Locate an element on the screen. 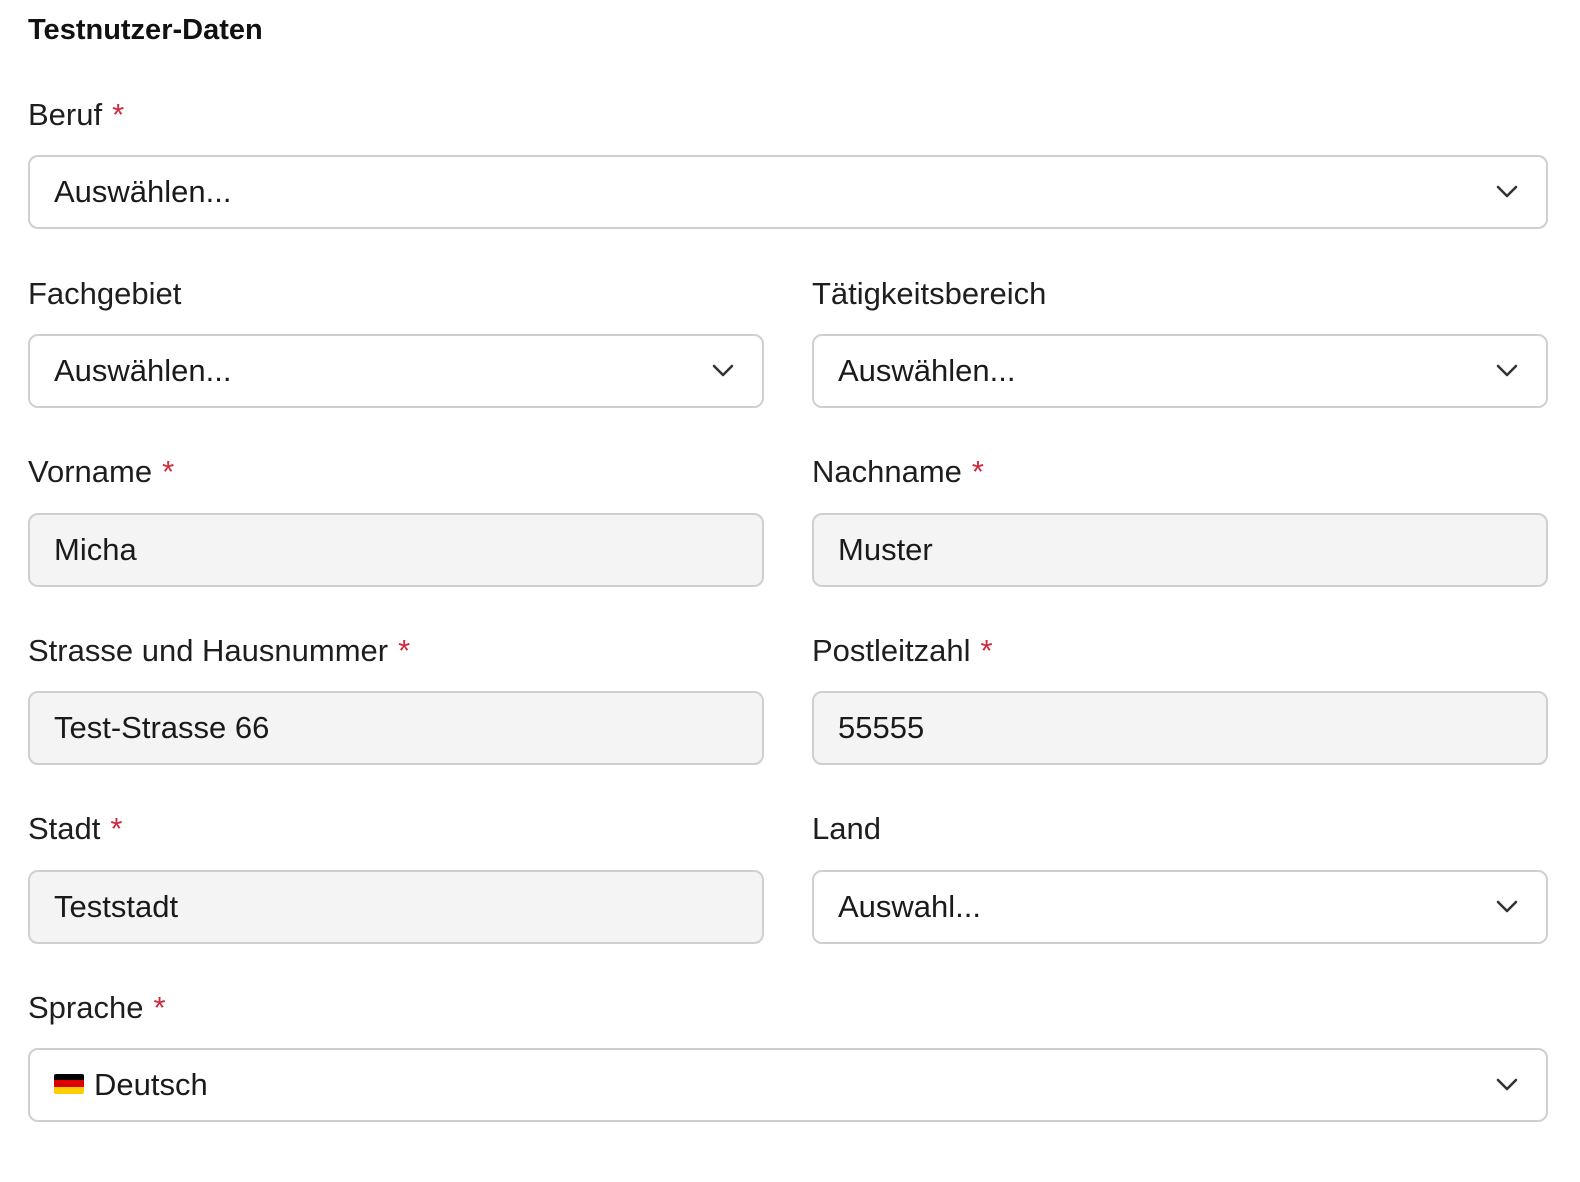 This screenshot has height=1182, width=1580. sprache-select-value: Deutsch is located at coordinates (774, 1085).